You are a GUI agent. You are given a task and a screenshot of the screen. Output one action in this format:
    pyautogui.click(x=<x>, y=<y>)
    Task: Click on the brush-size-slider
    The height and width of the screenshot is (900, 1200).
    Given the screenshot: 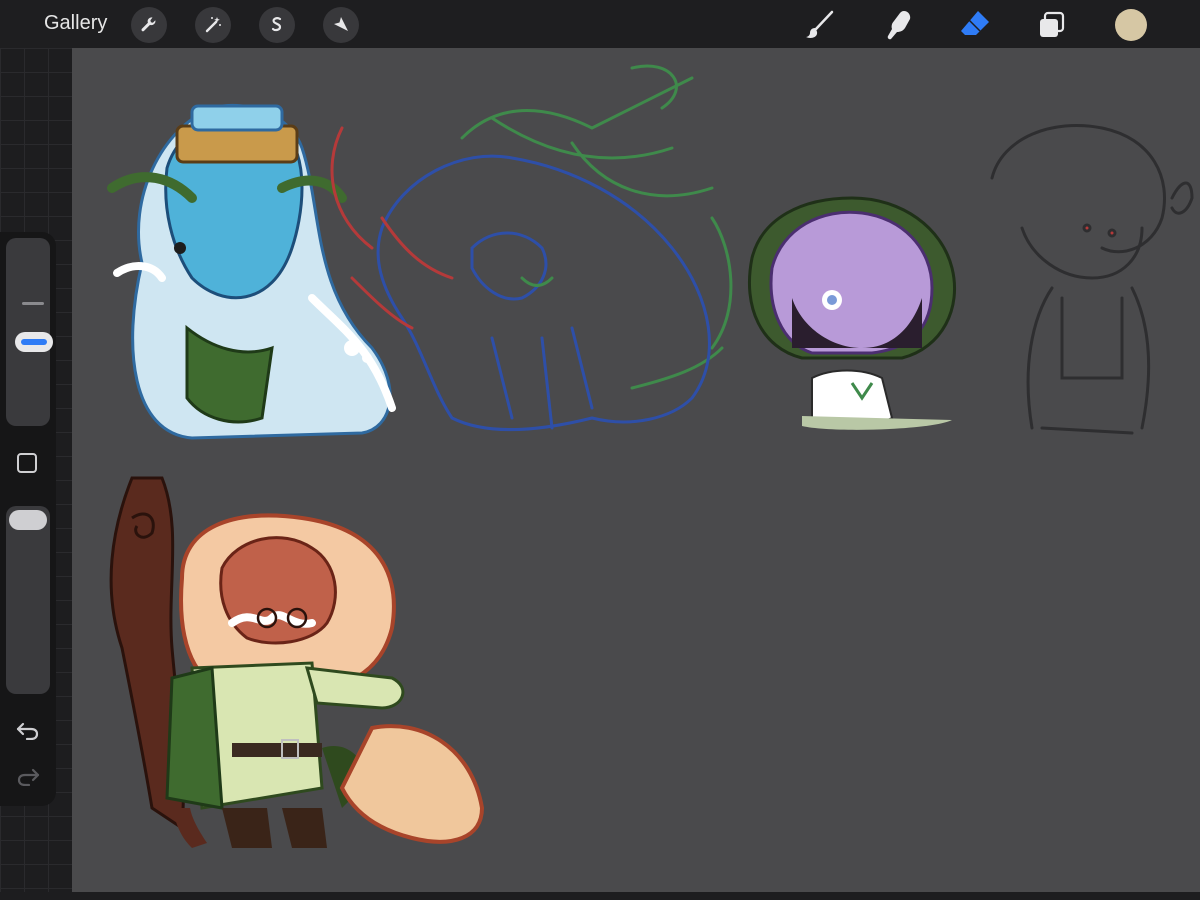 What is the action you would take?
    pyautogui.click(x=29, y=332)
    